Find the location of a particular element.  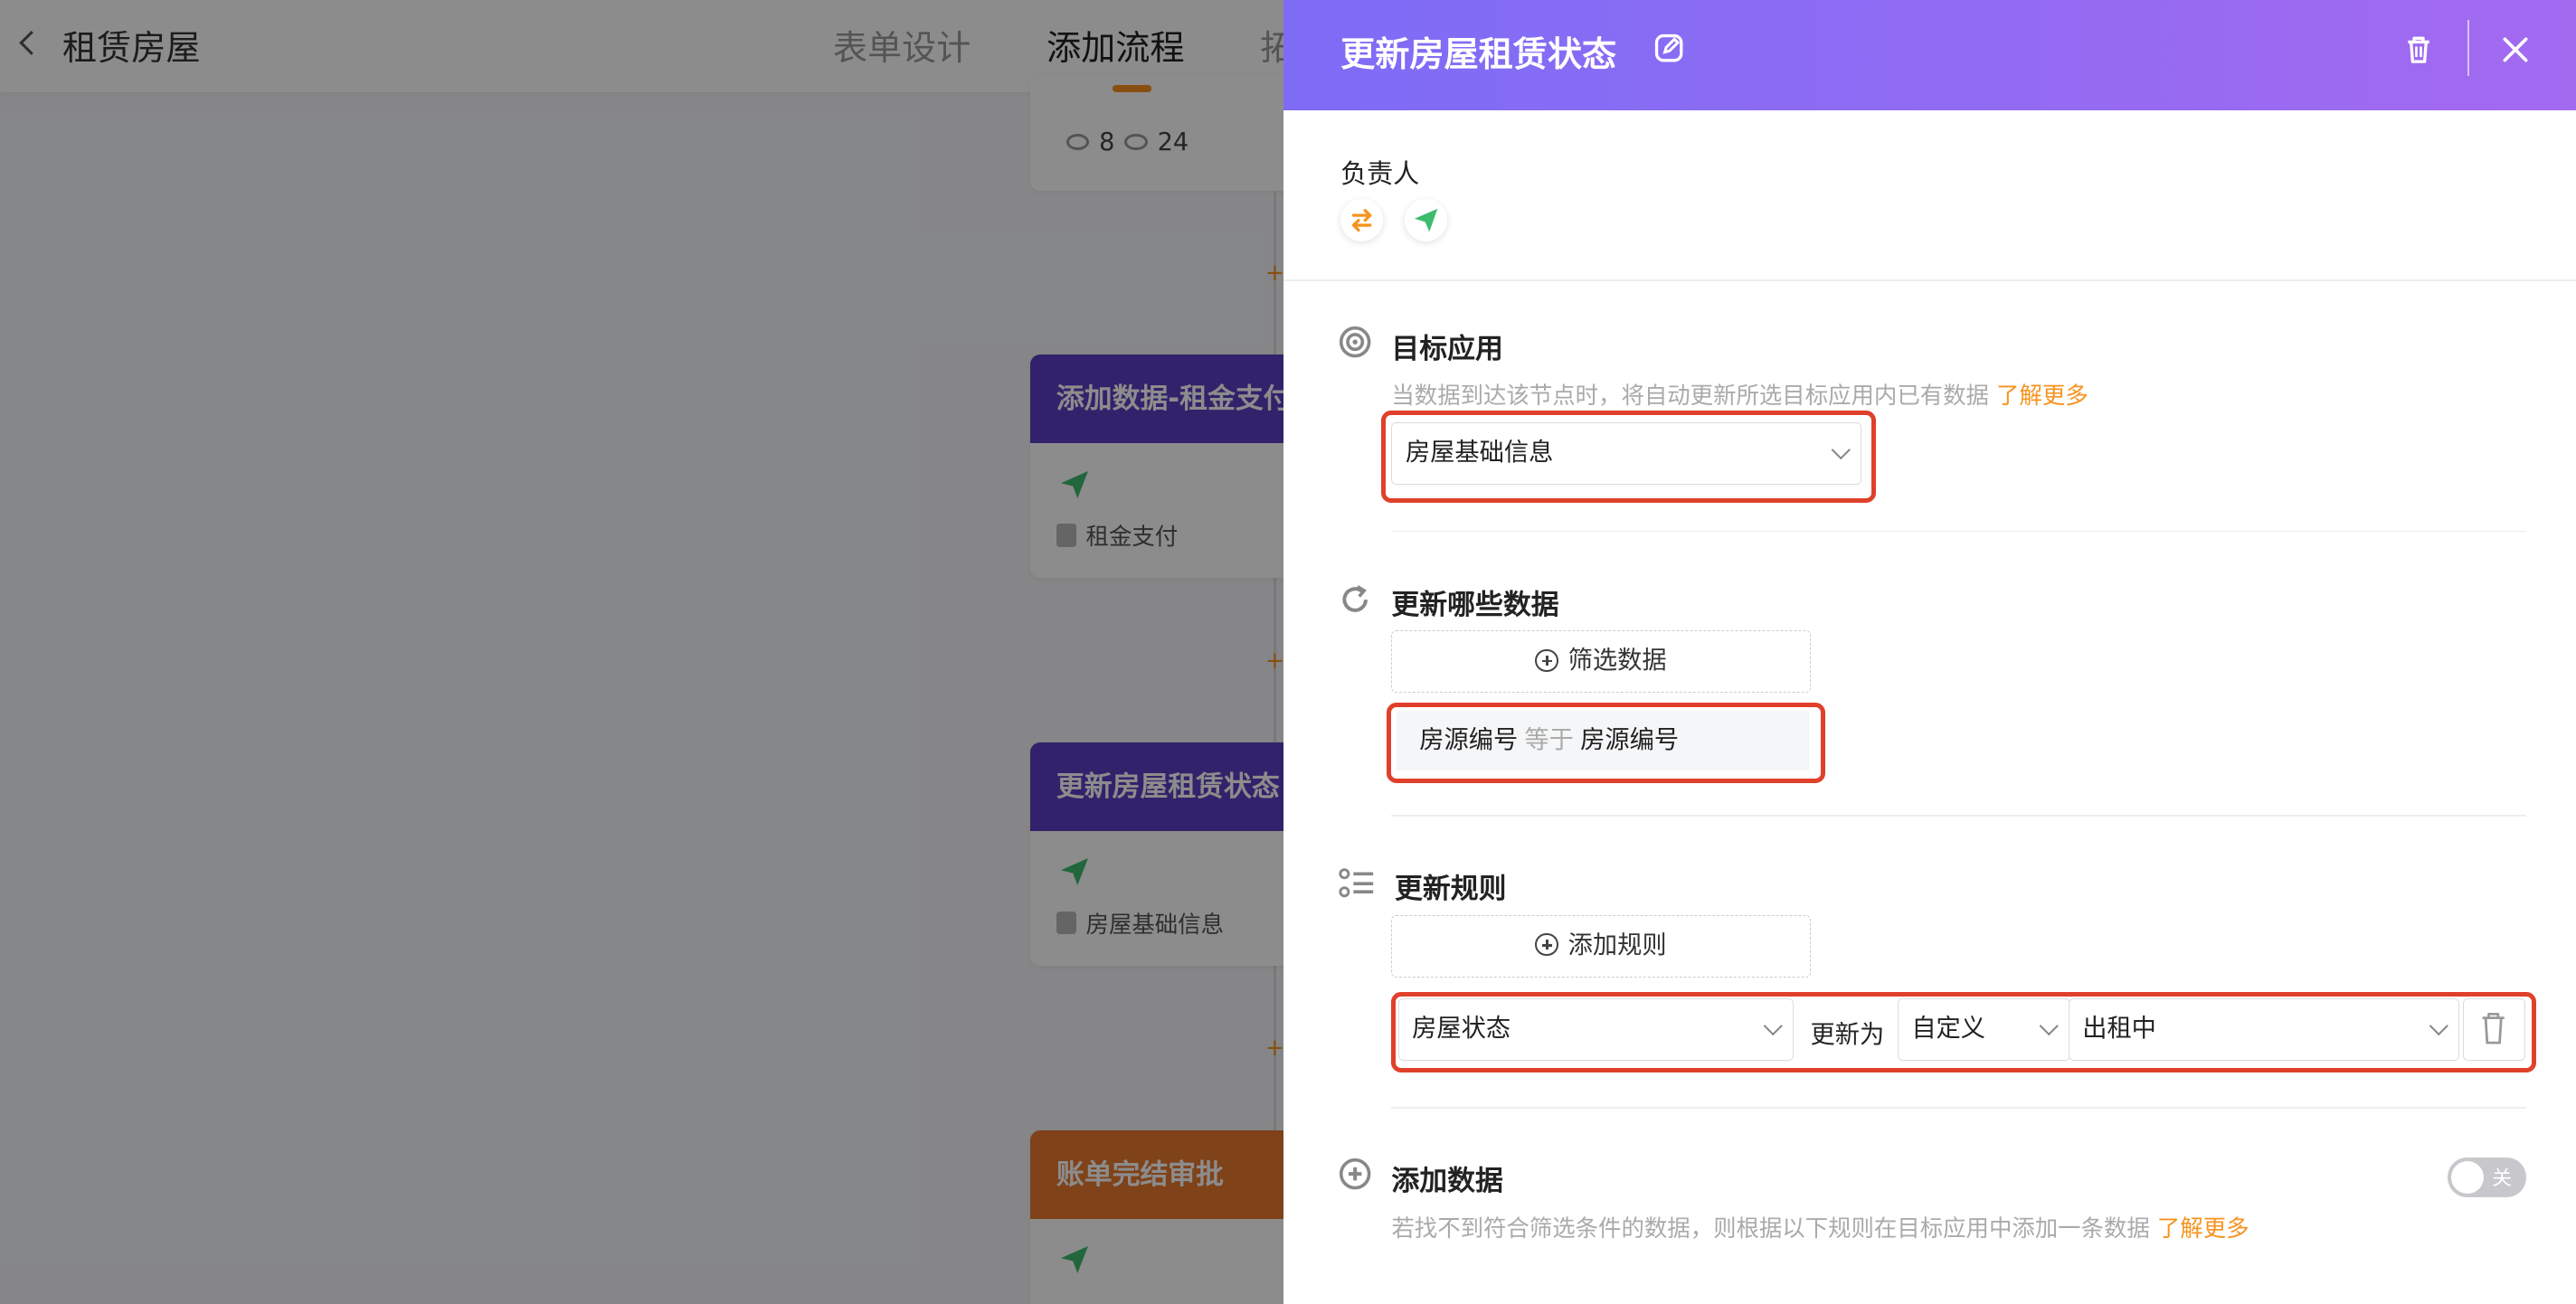

rule-field-value: 房屋状态 is located at coordinates (1461, 1029).